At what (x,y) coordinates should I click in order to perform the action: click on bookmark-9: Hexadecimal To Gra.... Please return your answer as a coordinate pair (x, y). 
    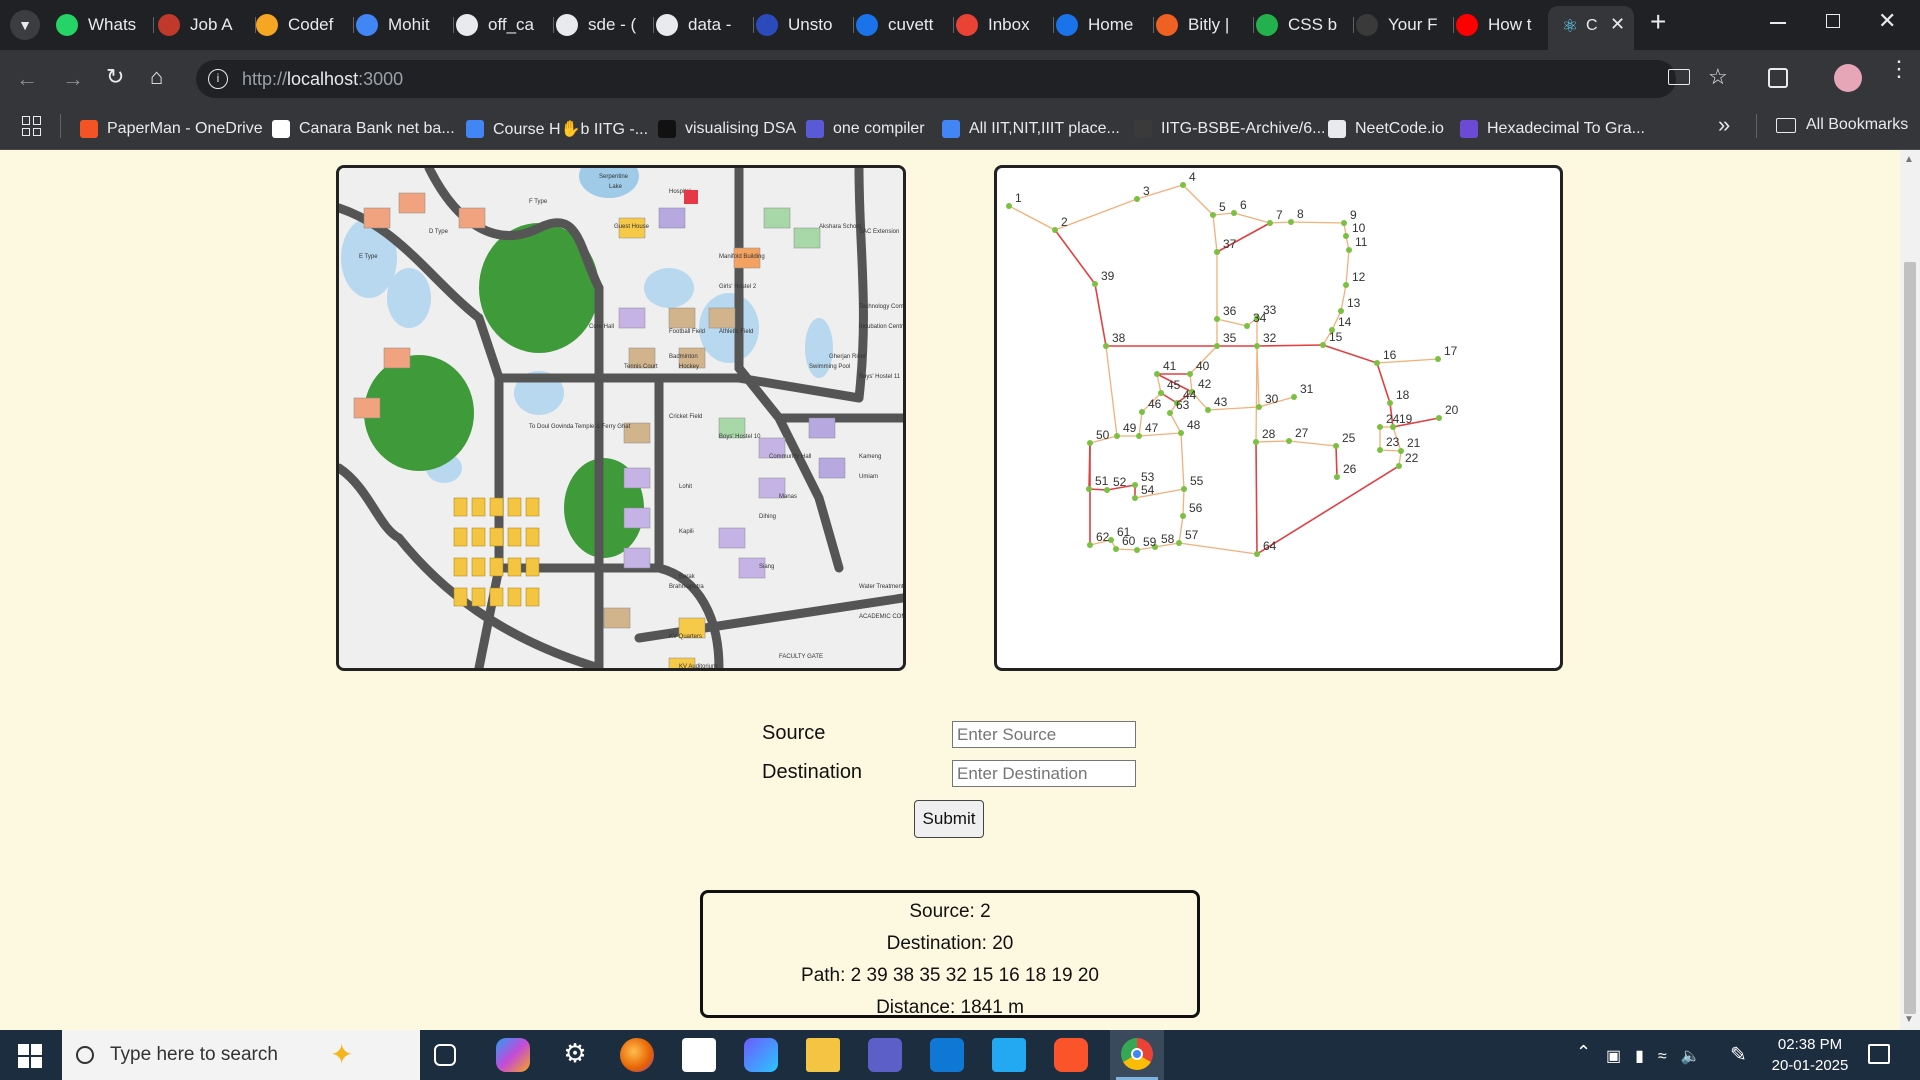
    Looking at the image, I should click on (1552, 129).